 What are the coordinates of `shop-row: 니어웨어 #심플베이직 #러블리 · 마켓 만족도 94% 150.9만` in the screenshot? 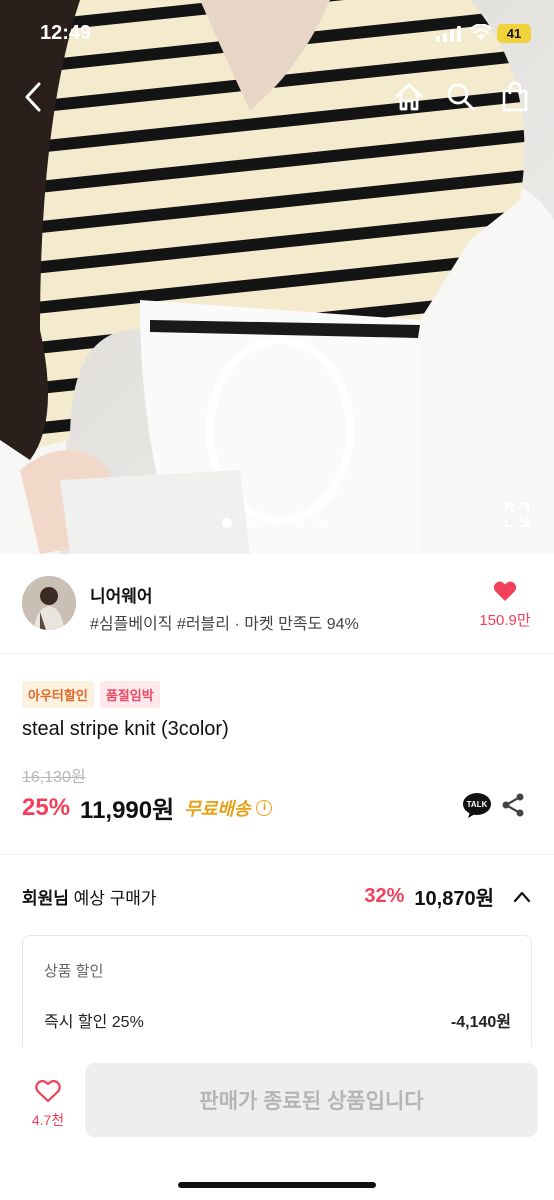 It's located at (277, 604).